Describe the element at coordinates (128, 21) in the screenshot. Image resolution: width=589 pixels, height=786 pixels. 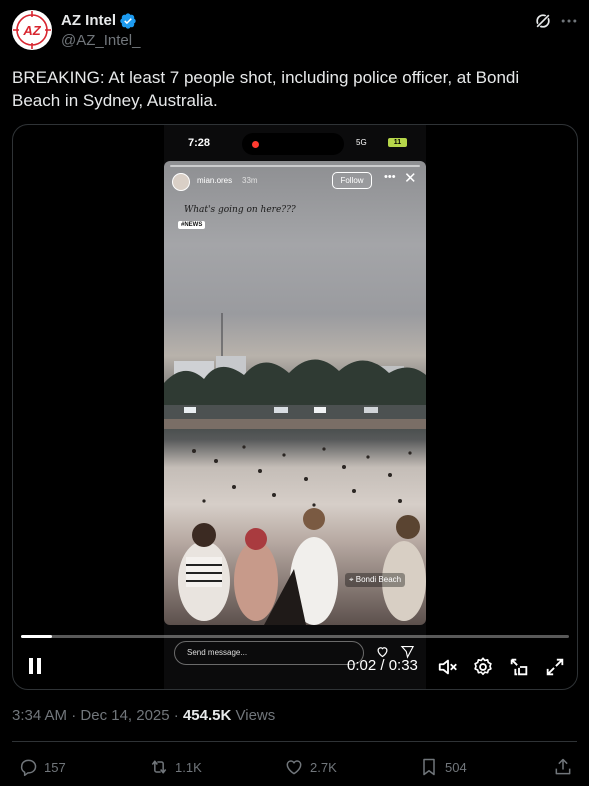
I see `verified-badge-icon` at that location.